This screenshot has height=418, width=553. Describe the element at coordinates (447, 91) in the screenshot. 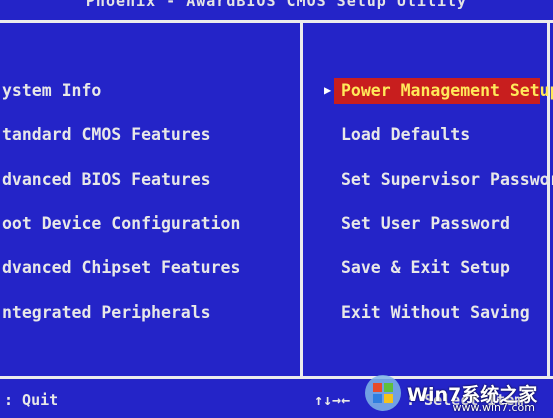

I see `menu-item-power-management: Power Management Setup` at that location.